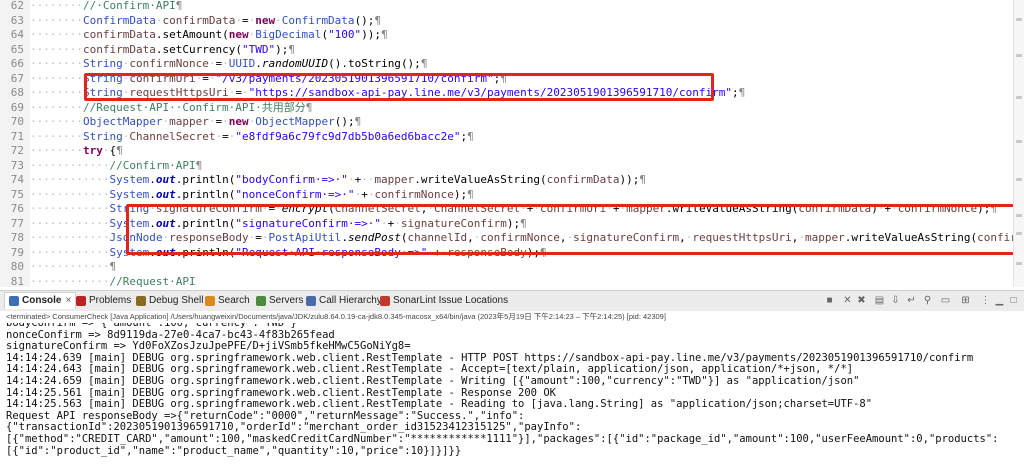  Describe the element at coordinates (965, 300) in the screenshot. I see `open-console-icon: ⊞` at that location.